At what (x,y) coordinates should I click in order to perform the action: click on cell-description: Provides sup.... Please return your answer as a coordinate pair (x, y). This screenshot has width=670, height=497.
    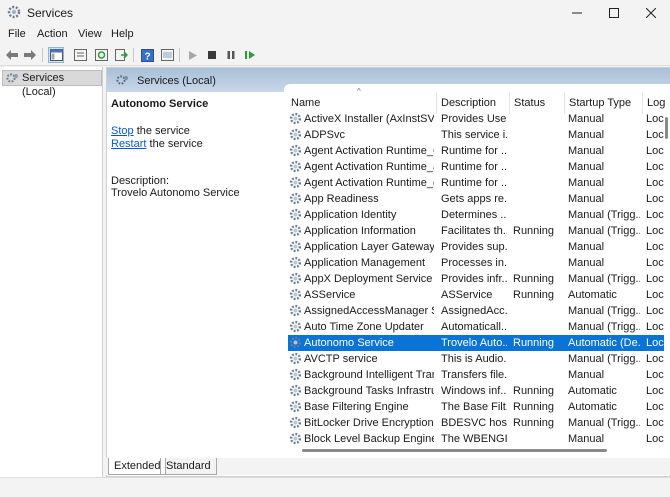
    Looking at the image, I should click on (474, 247).